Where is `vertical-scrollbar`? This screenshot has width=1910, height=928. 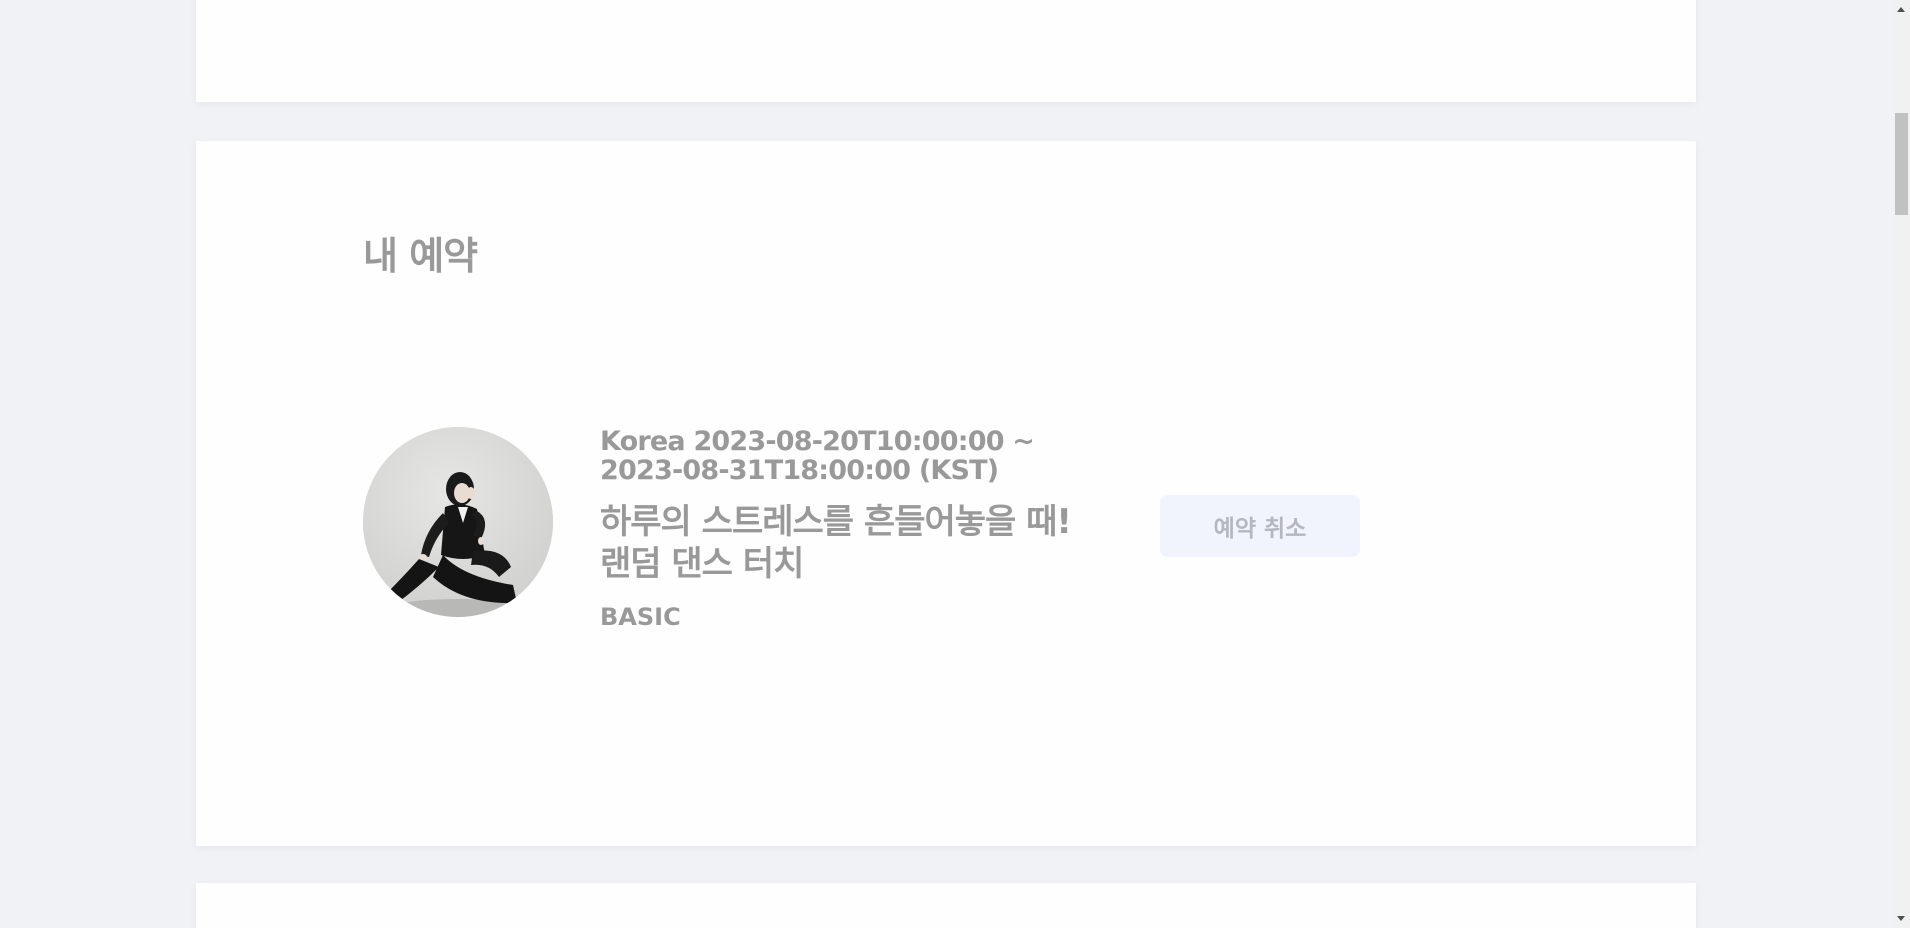
vertical-scrollbar is located at coordinates (1901, 464).